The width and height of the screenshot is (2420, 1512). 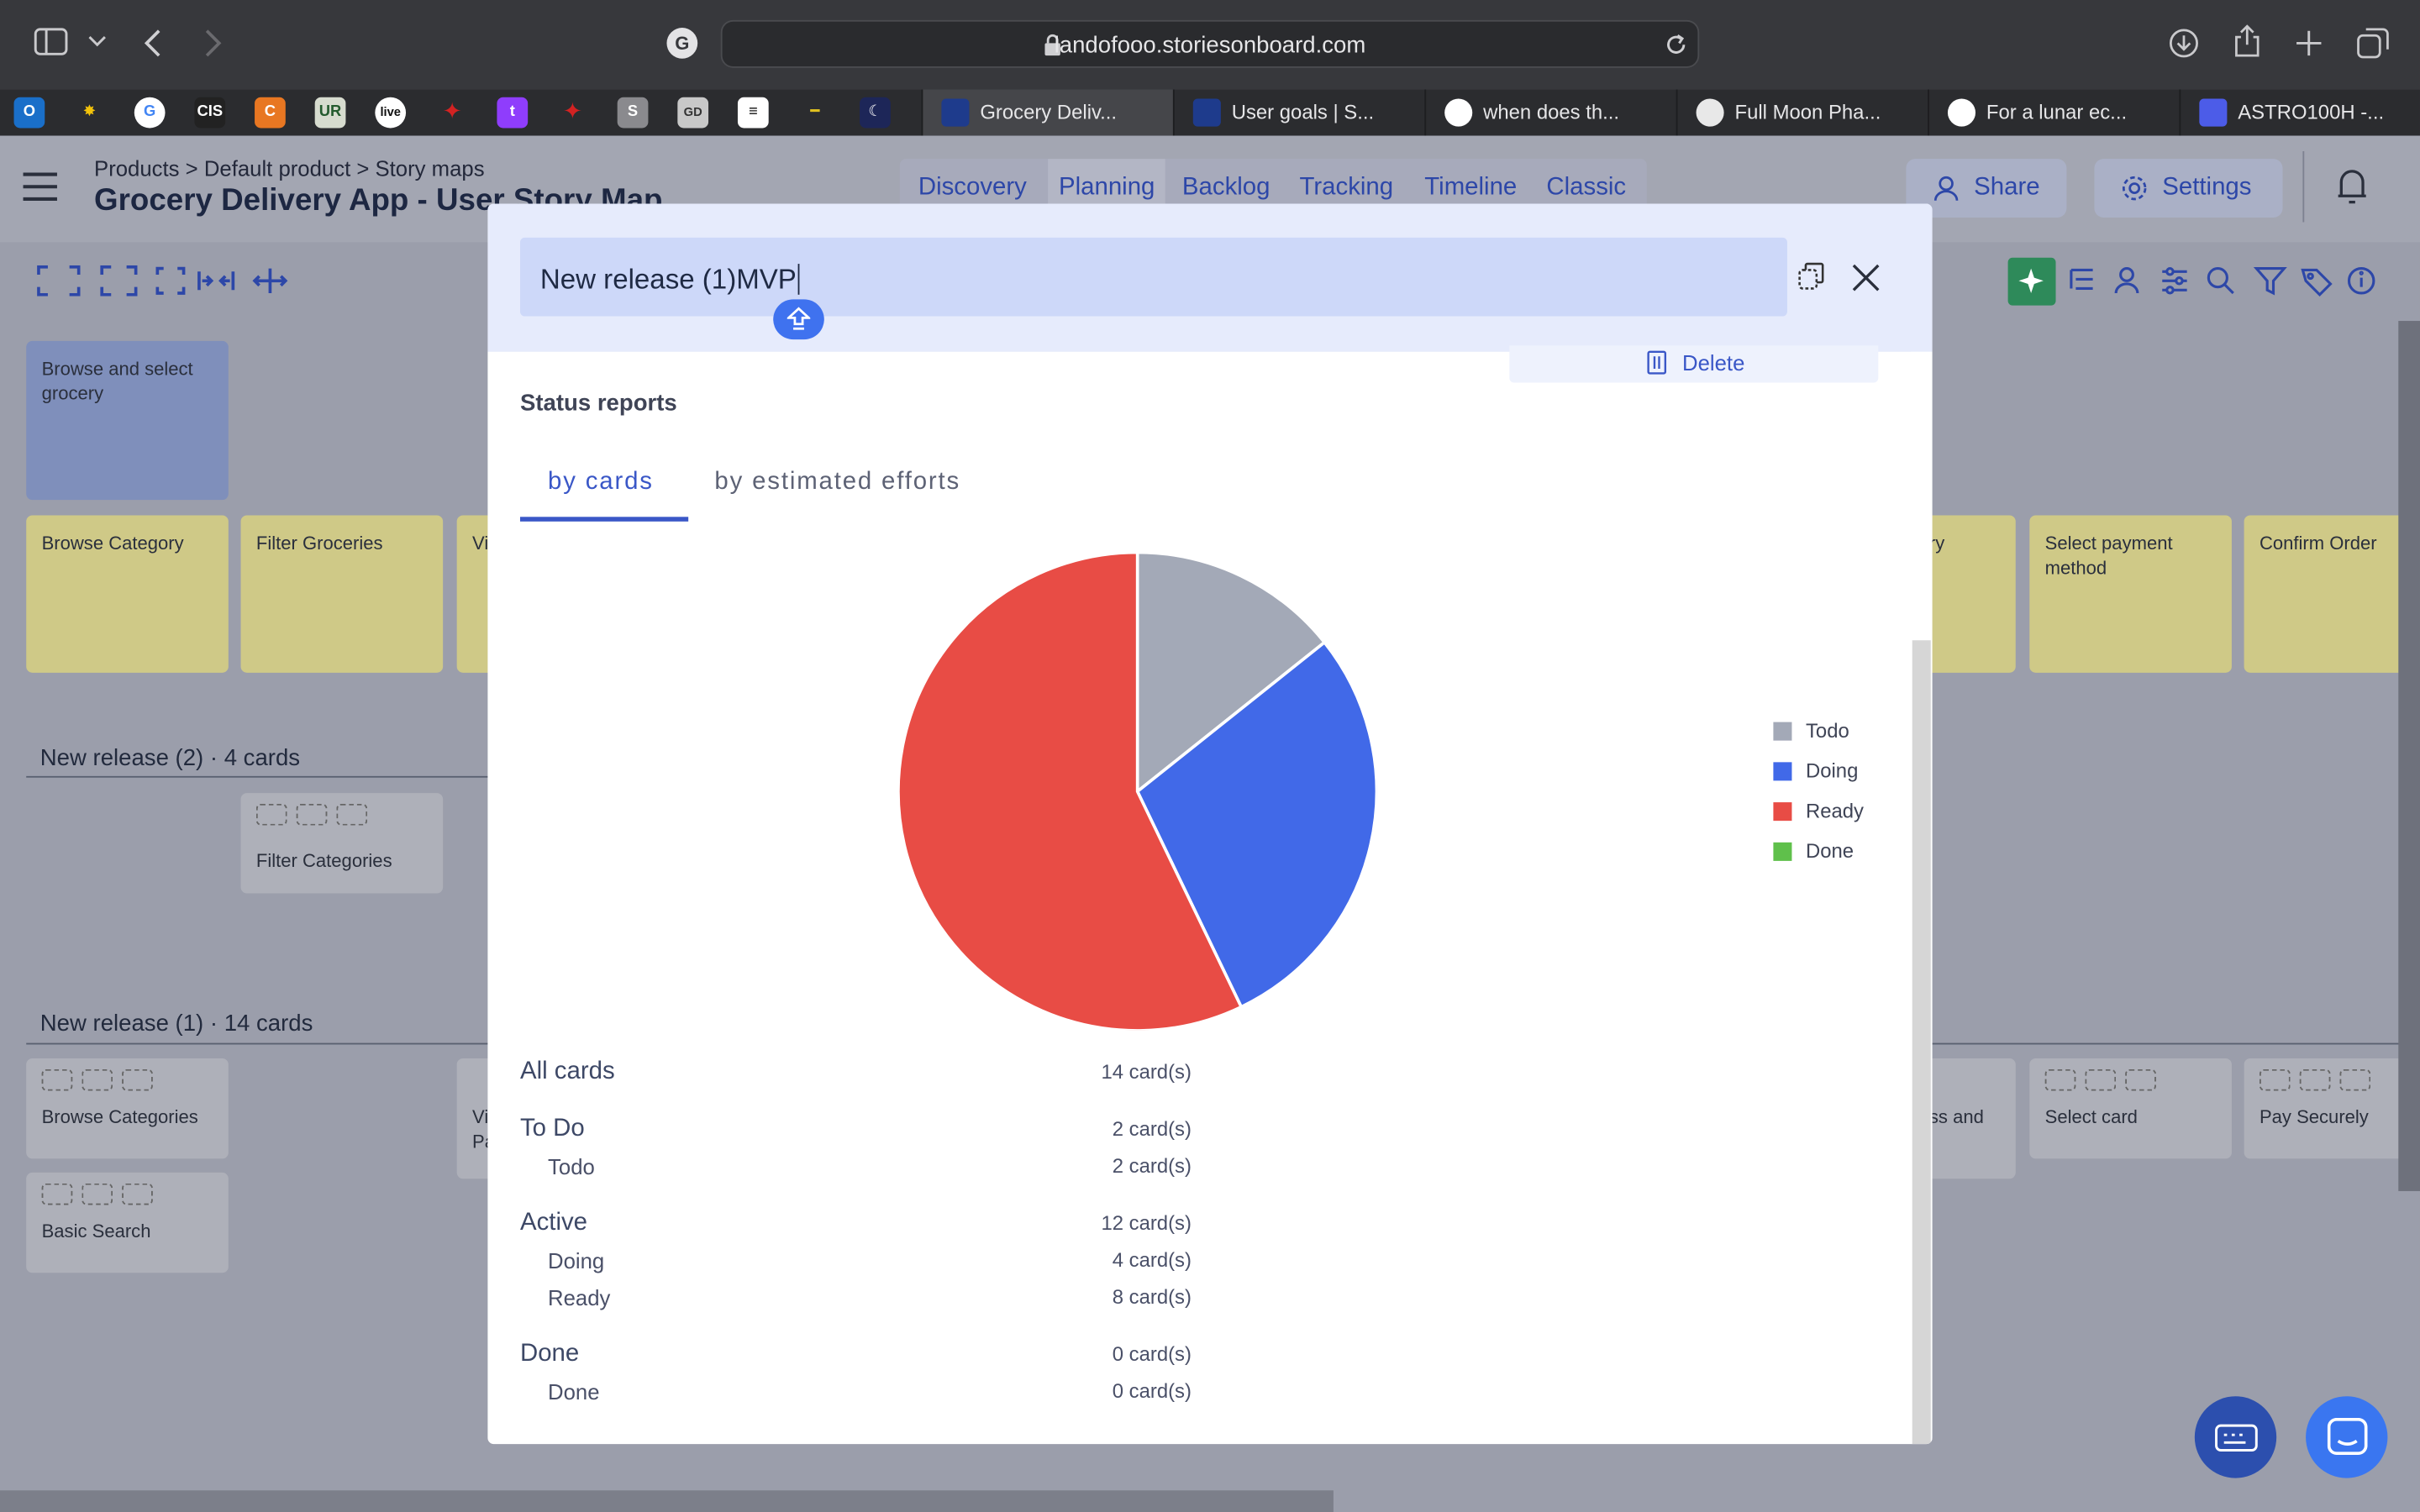 I want to click on reload-icon, so click(x=1676, y=45).